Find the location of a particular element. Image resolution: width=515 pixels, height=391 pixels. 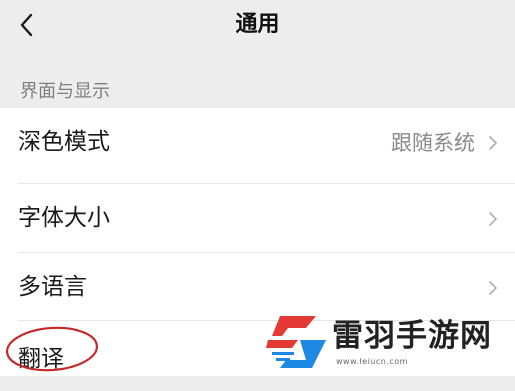

page-title: 通用 is located at coordinates (257, 24).